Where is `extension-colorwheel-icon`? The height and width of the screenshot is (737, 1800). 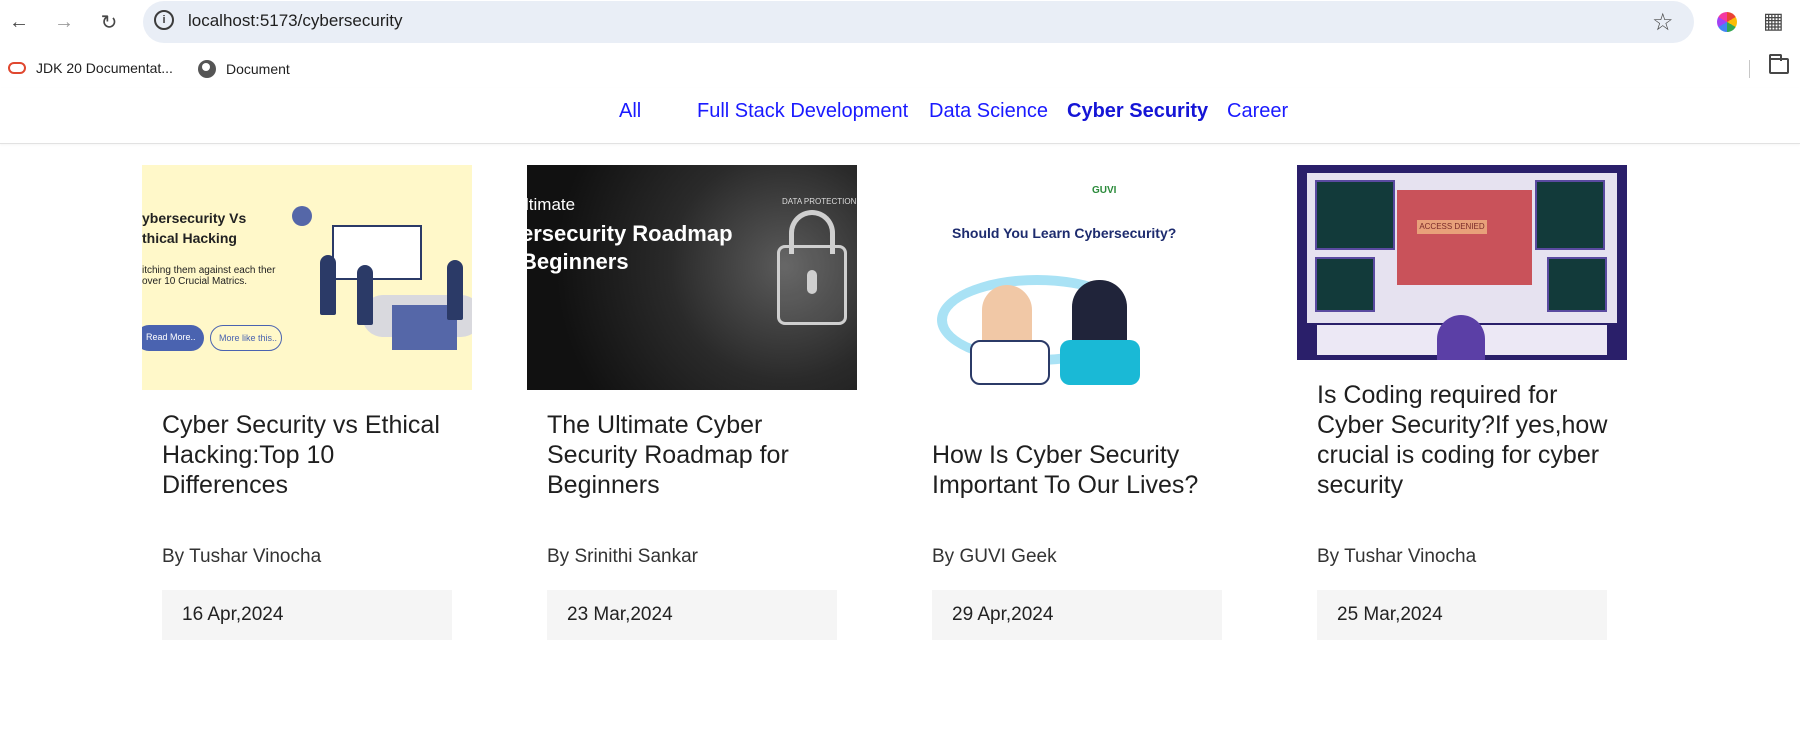 extension-colorwheel-icon is located at coordinates (1727, 22).